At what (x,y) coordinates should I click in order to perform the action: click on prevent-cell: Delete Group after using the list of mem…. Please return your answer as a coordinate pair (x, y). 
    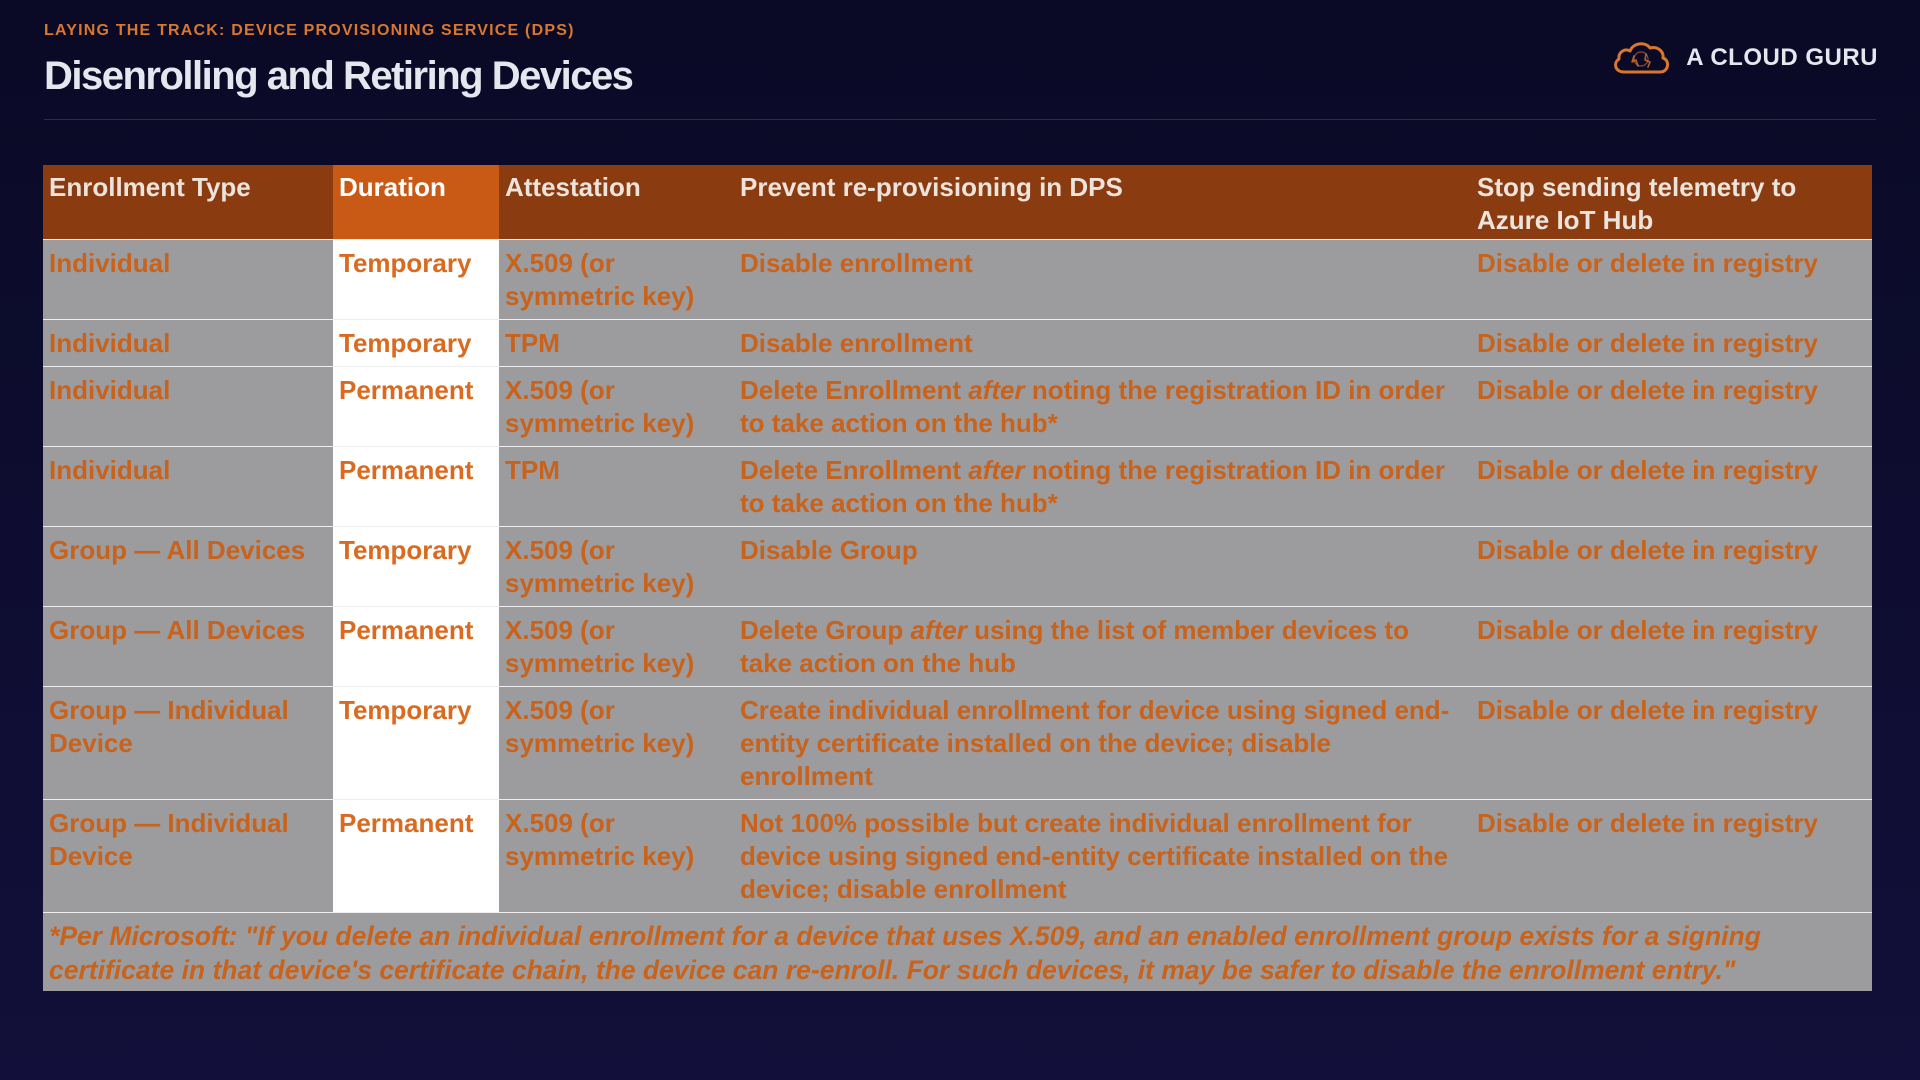
    Looking at the image, I should click on (1102, 646).